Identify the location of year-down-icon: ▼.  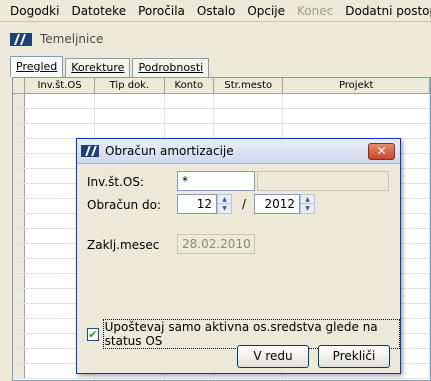
(307, 208).